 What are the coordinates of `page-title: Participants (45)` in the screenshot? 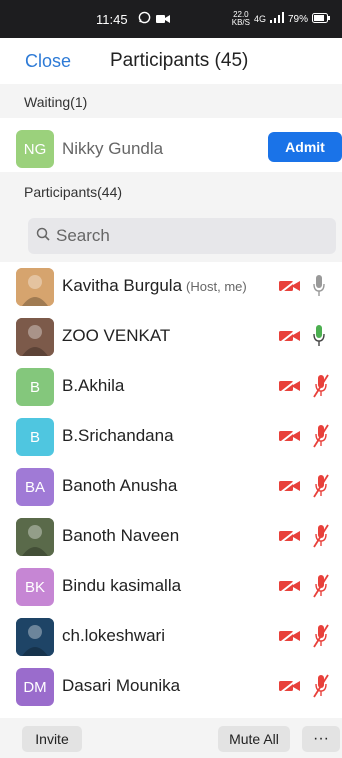 It's located at (179, 60).